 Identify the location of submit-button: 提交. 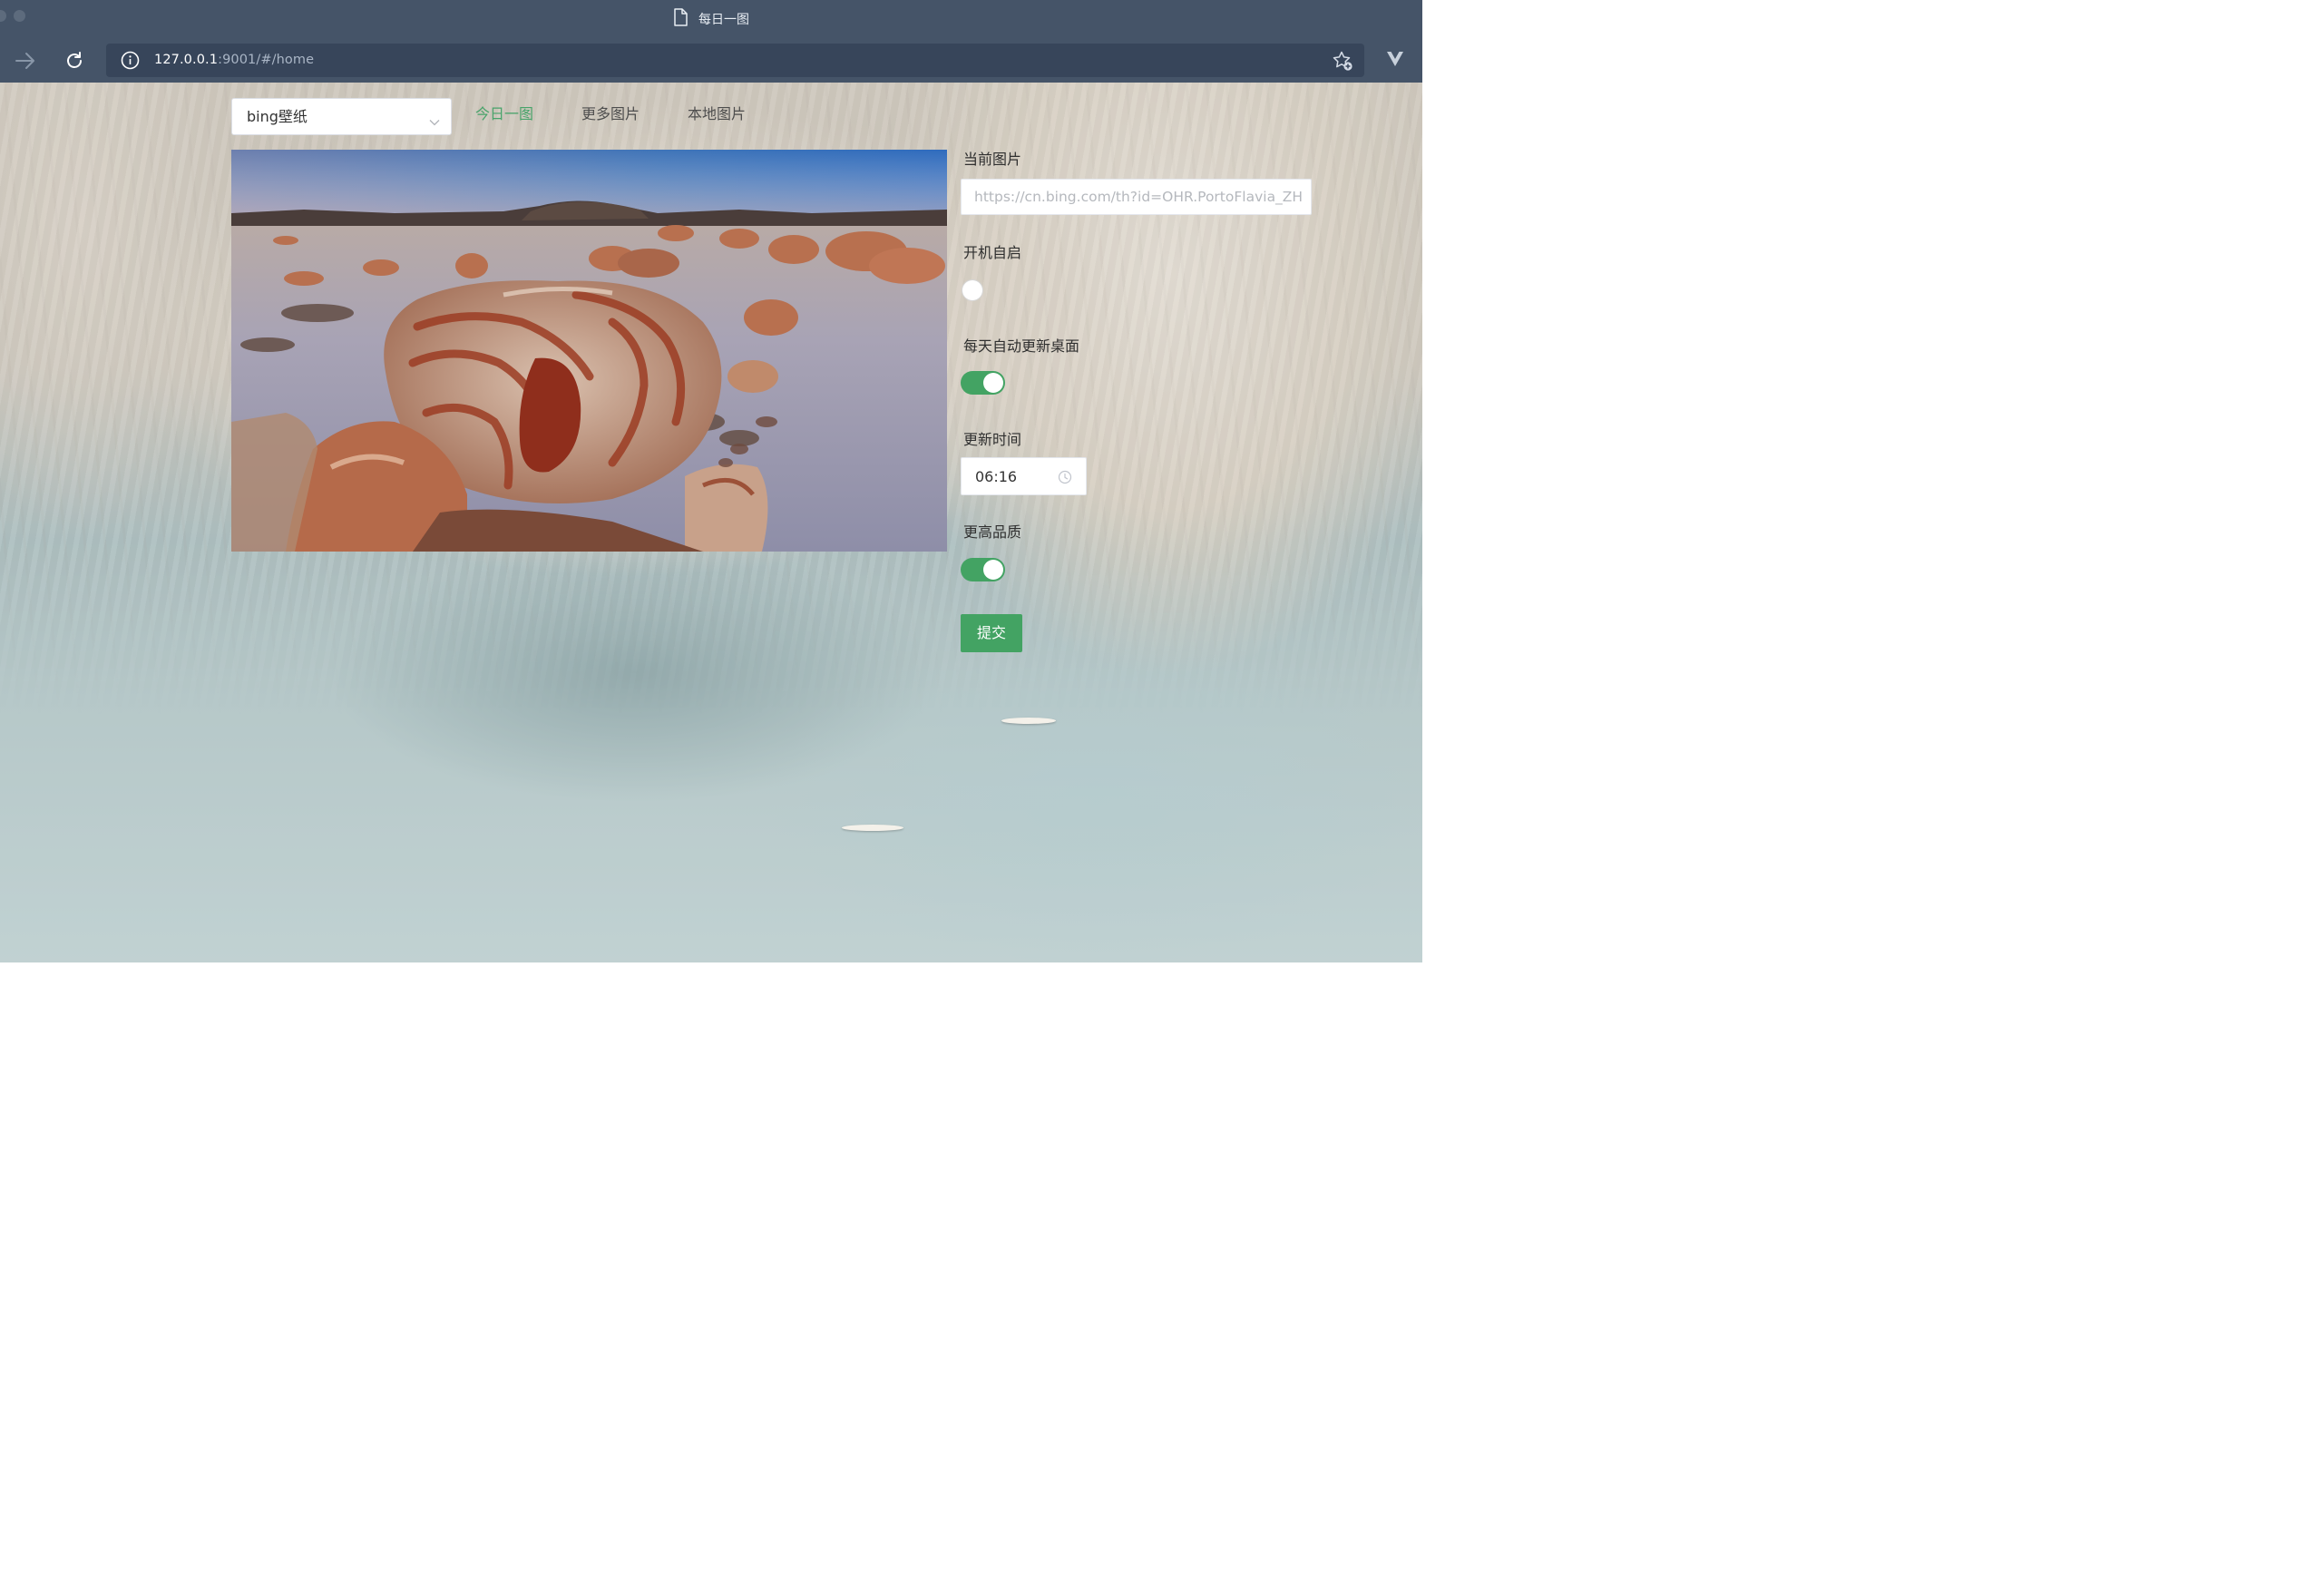
(991, 633).